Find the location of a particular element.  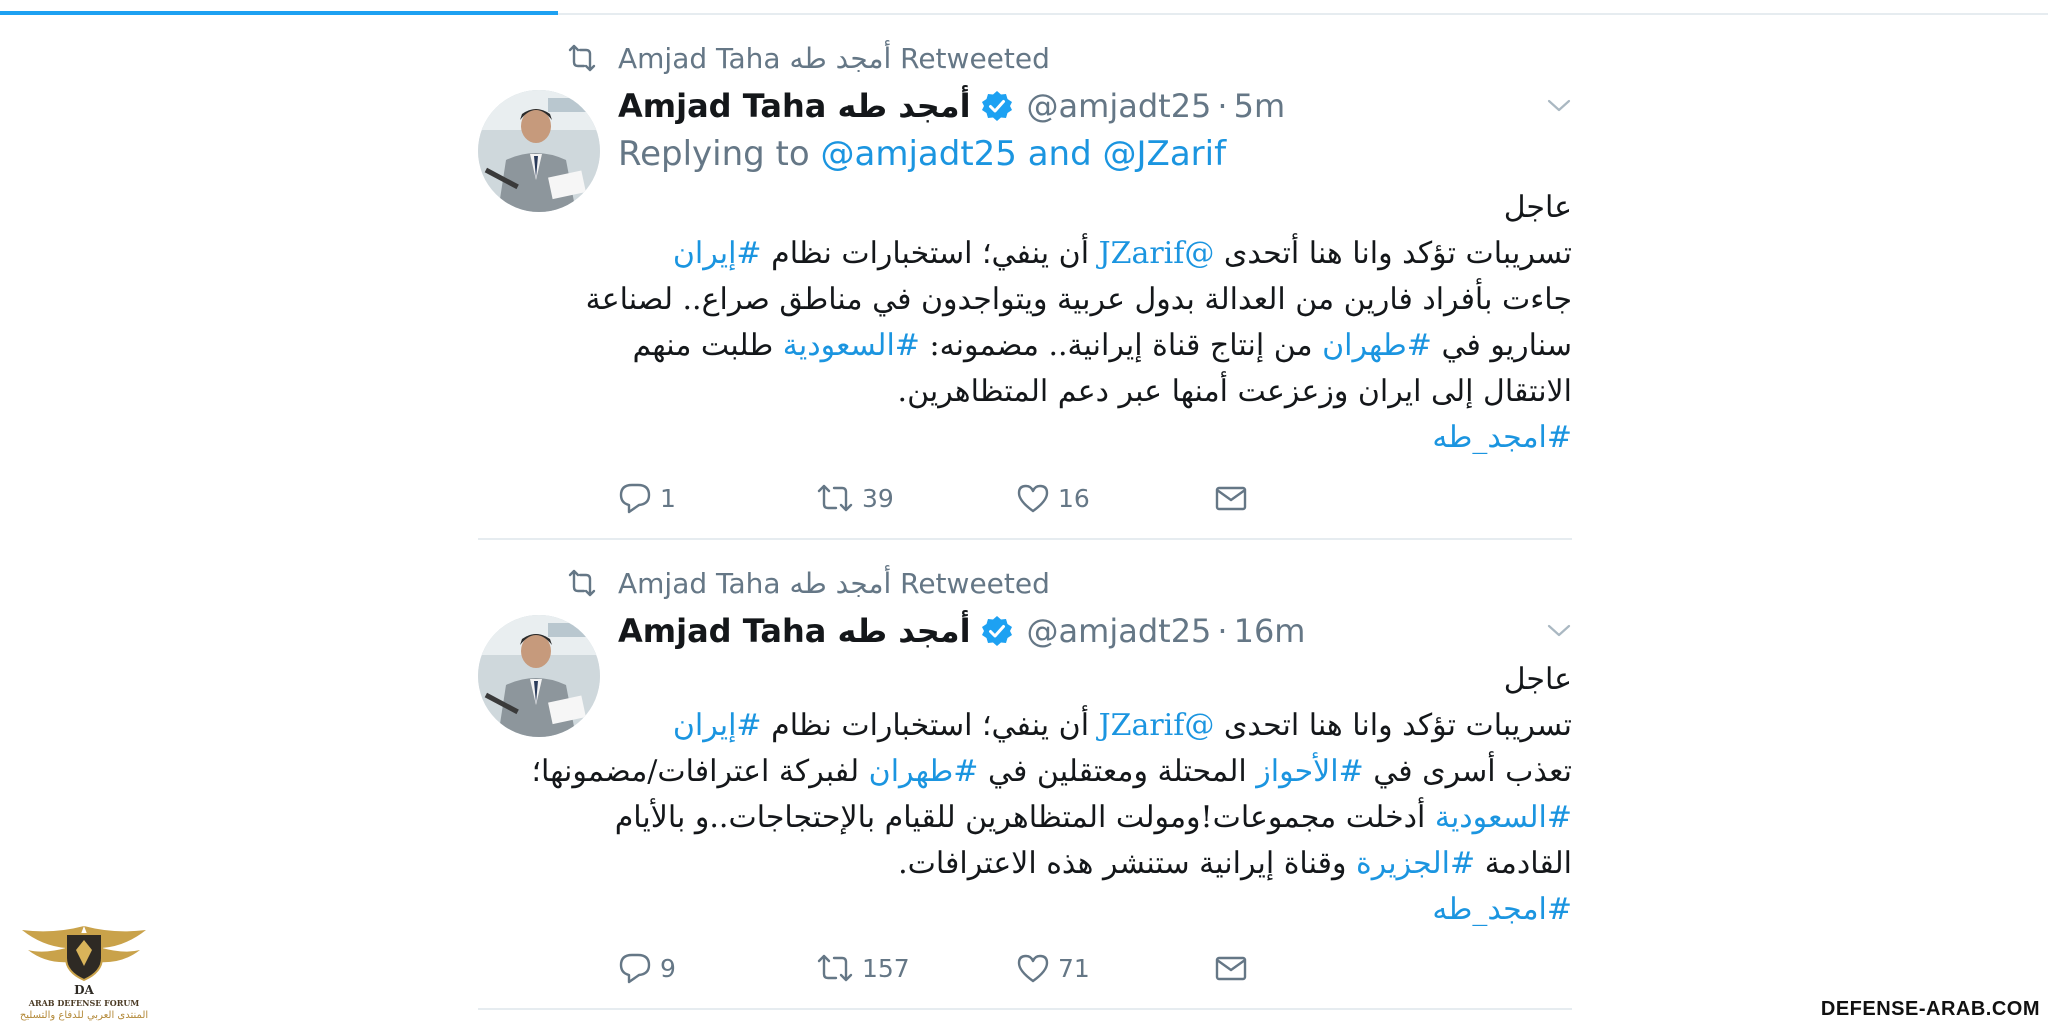

text-segment: من إنتاج قناة إيرانية.. مضمونه: is located at coordinates (1121, 345).